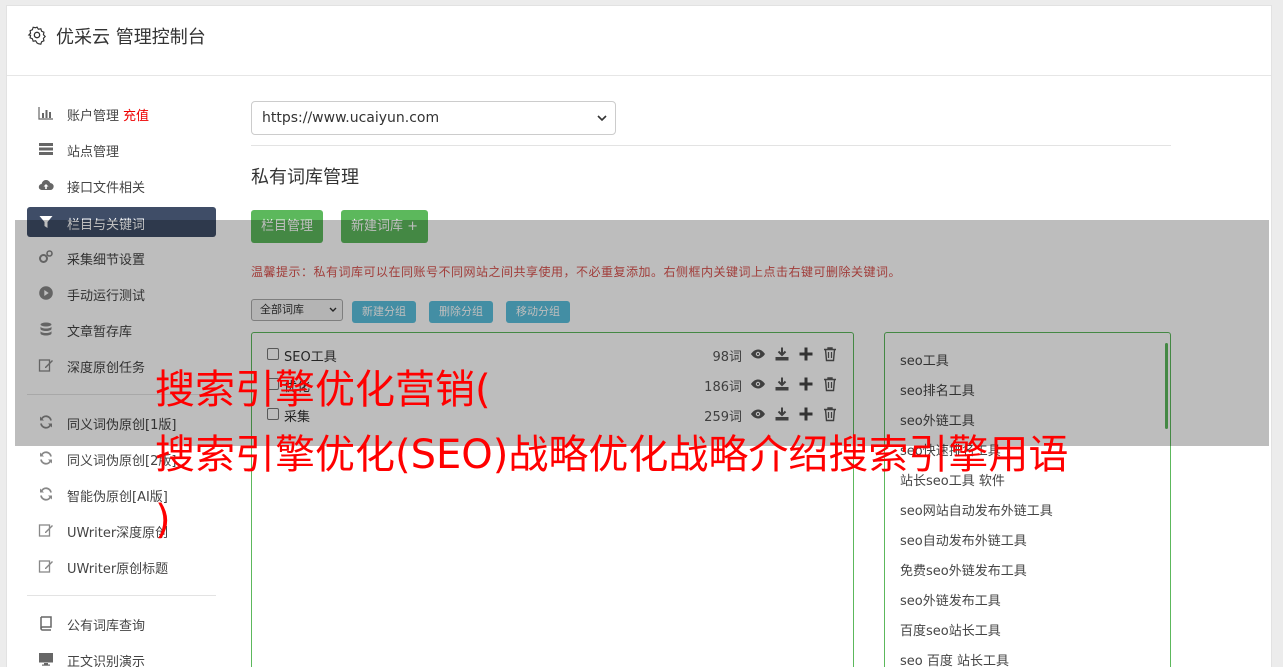 The width and height of the screenshot is (1283, 667). I want to click on sidebar-item-label: UWriter深度原创, so click(118, 533).